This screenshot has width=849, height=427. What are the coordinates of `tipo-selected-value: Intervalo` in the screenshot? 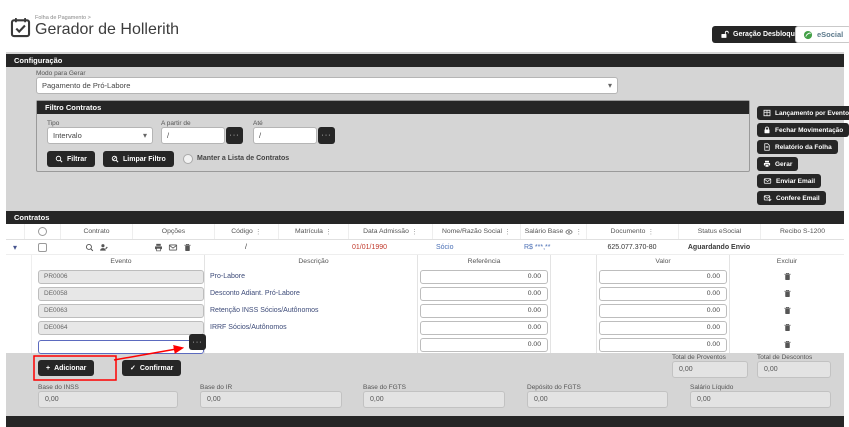 It's located at (67, 135).